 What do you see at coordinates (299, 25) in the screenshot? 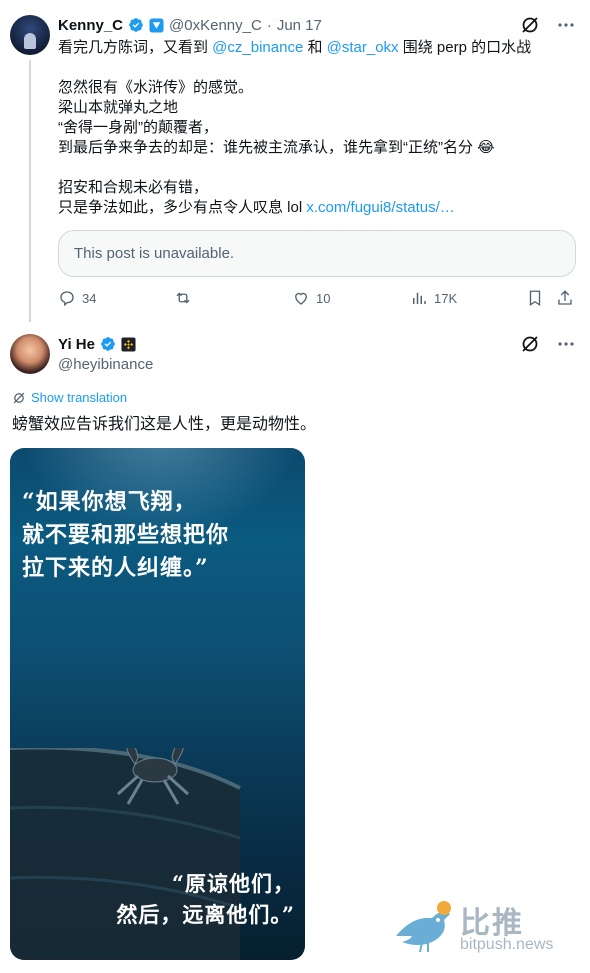
I see `post-date: Jun 17` at bounding box center [299, 25].